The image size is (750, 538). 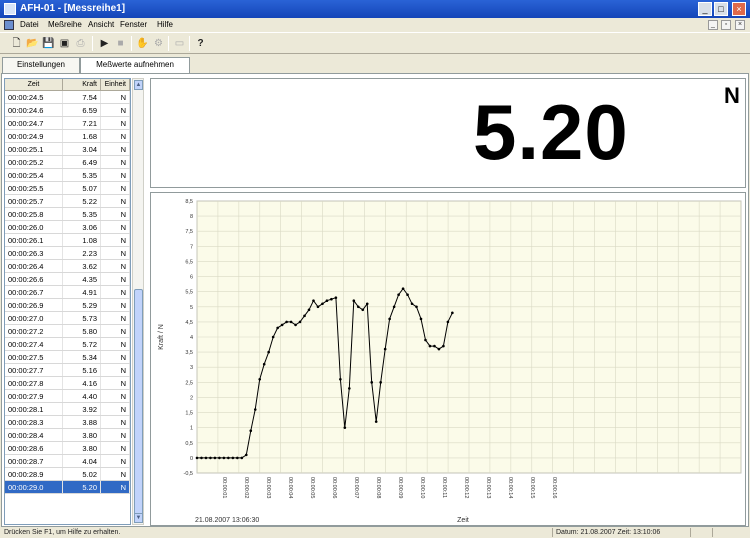 I want to click on help-icon: ?, so click(x=200, y=43).